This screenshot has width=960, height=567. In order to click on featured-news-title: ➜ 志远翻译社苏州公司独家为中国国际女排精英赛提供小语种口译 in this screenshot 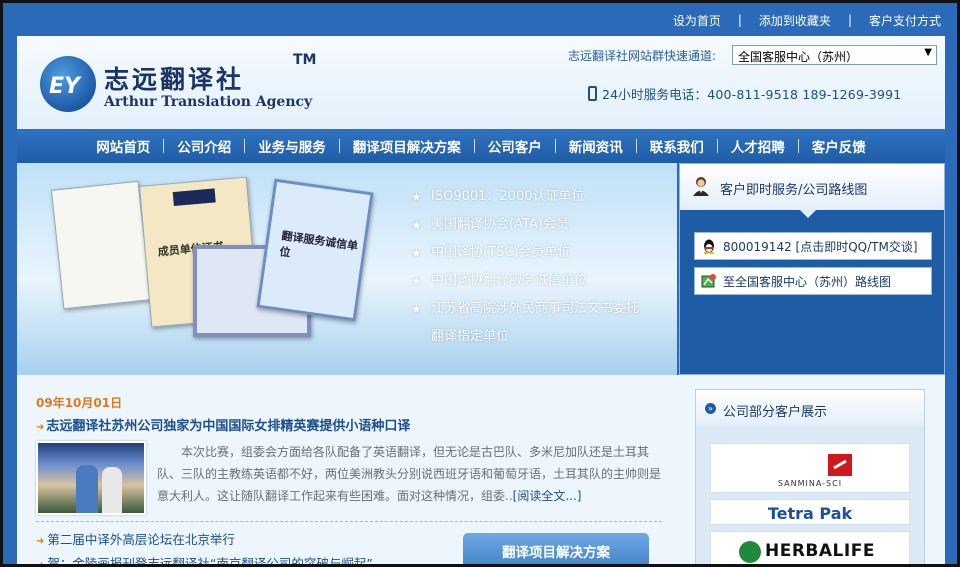, I will do `click(223, 424)`.